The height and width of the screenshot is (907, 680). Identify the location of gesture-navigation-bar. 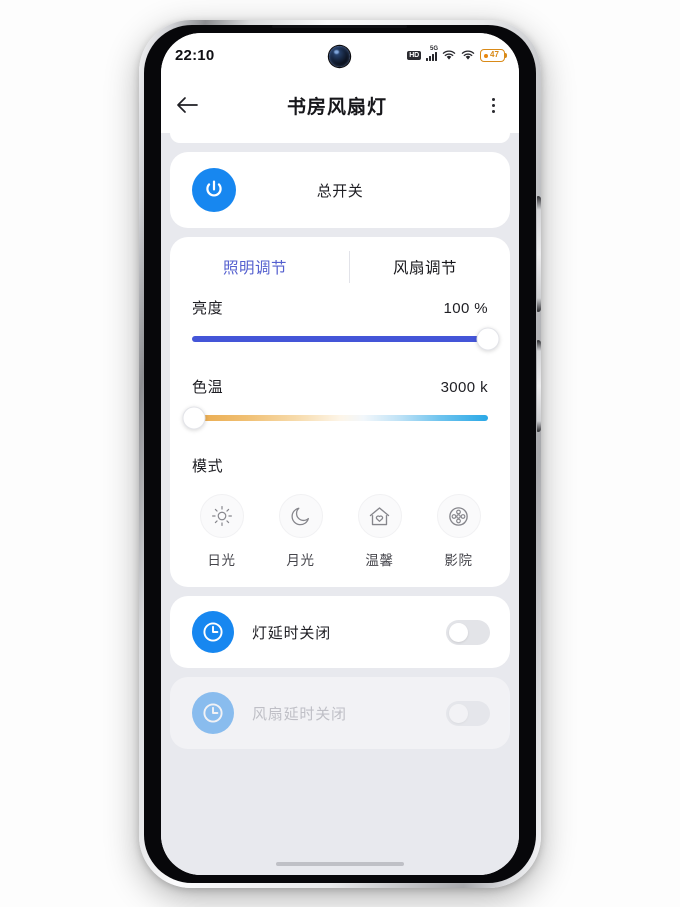
(340, 864).